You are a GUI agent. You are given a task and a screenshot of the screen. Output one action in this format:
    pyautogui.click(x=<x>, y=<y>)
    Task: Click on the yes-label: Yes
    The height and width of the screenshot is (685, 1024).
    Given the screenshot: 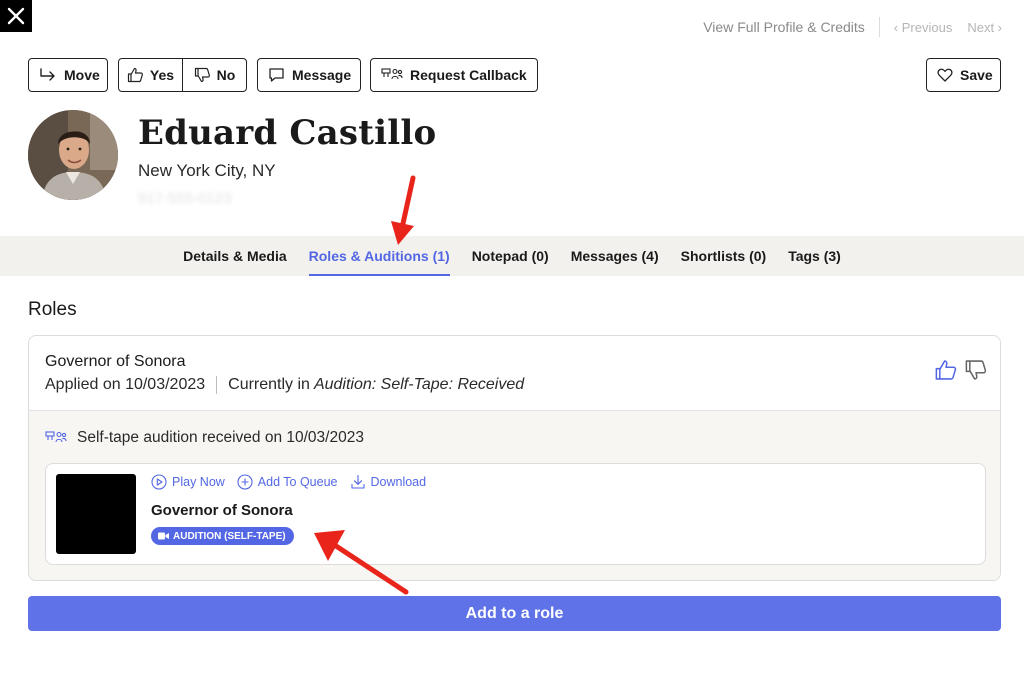 What is the action you would take?
    pyautogui.click(x=162, y=75)
    